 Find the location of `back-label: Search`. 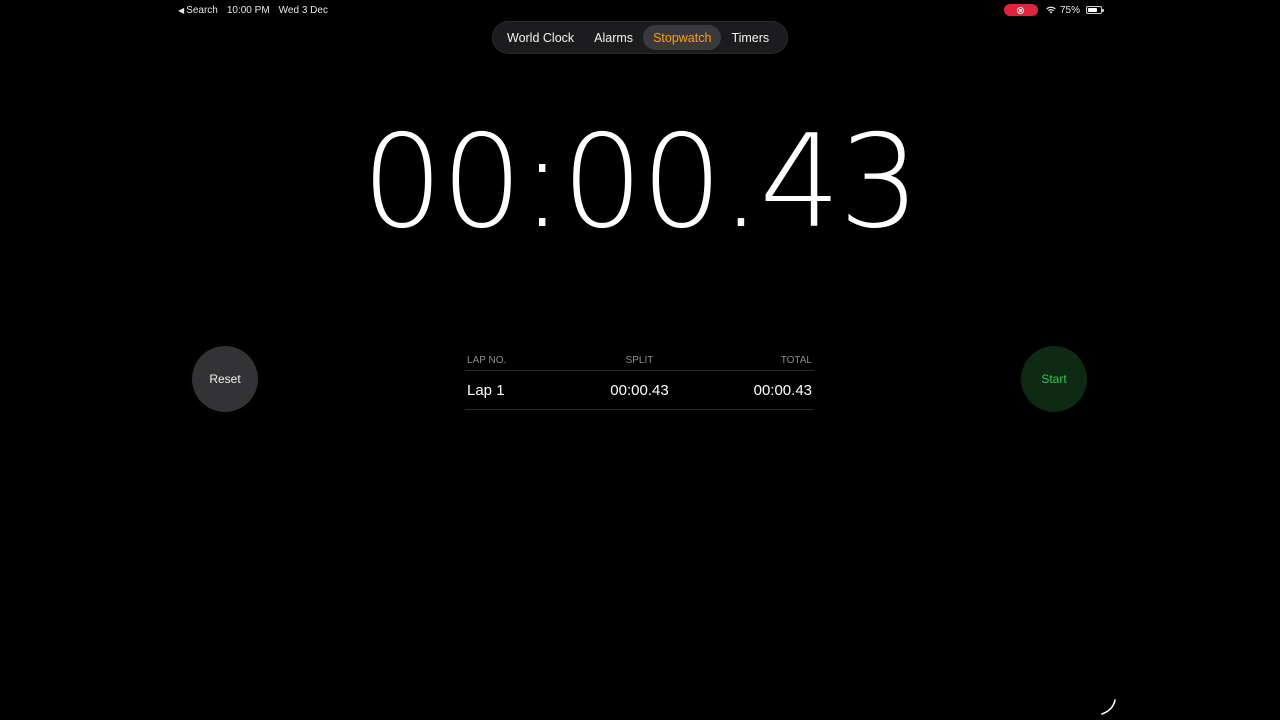

back-label: Search is located at coordinates (202, 10).